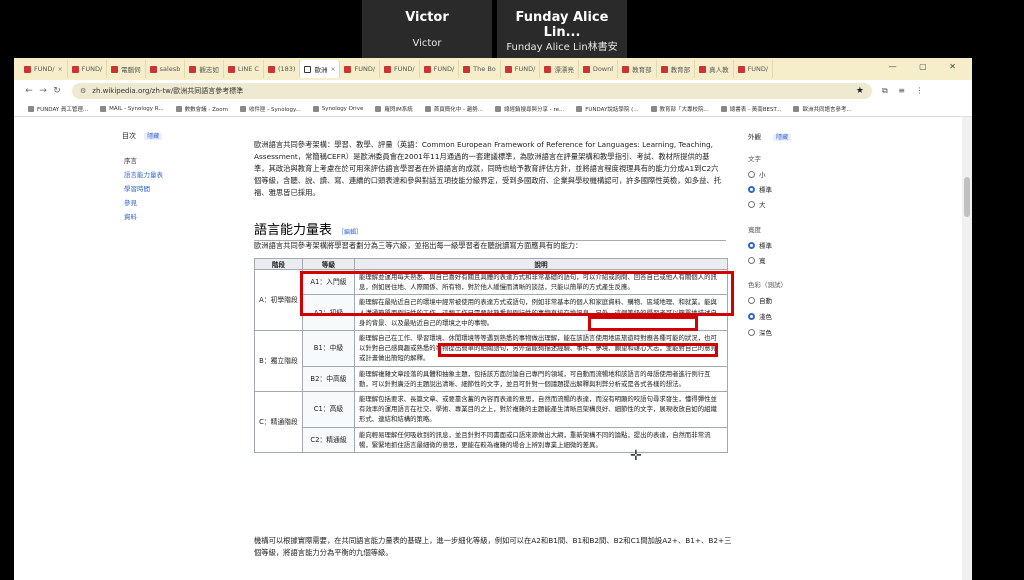  Describe the element at coordinates (760, 300) in the screenshot. I see `color-auto: 自動` at that location.